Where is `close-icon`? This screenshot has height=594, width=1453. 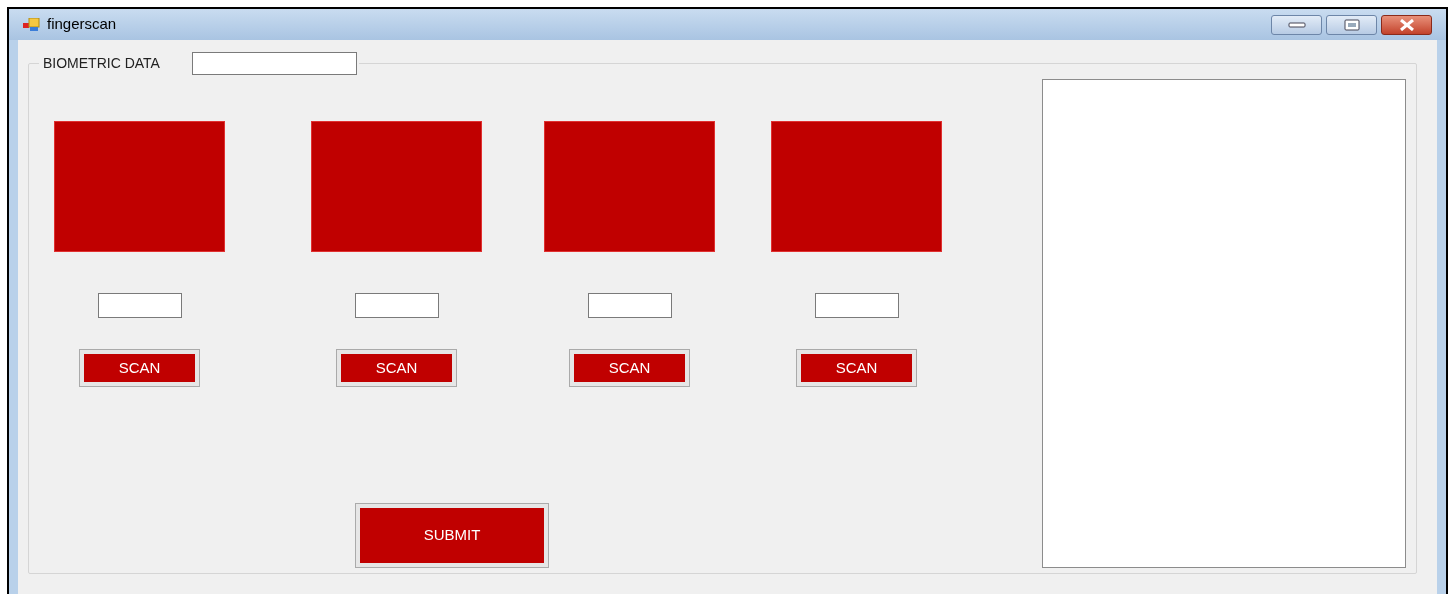 close-icon is located at coordinates (1406, 24).